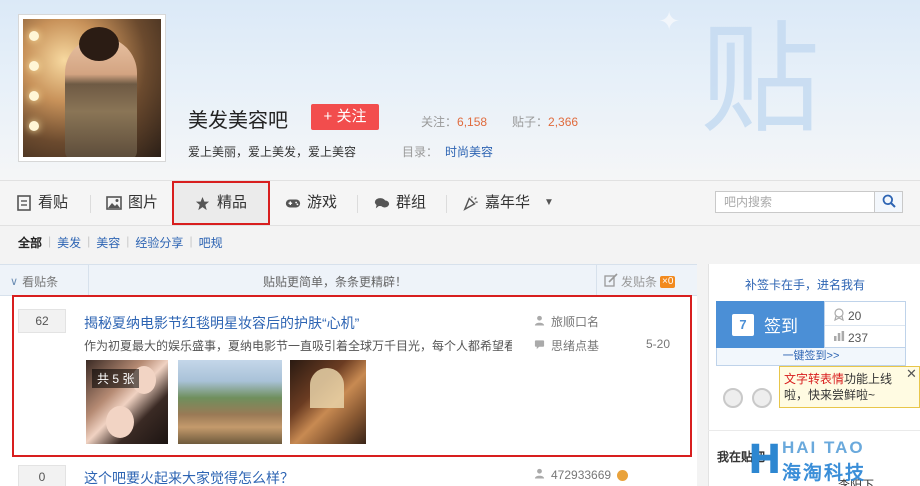 The image size is (920, 486). Describe the element at coordinates (839, 337) in the screenshot. I see `chart-icon` at that location.